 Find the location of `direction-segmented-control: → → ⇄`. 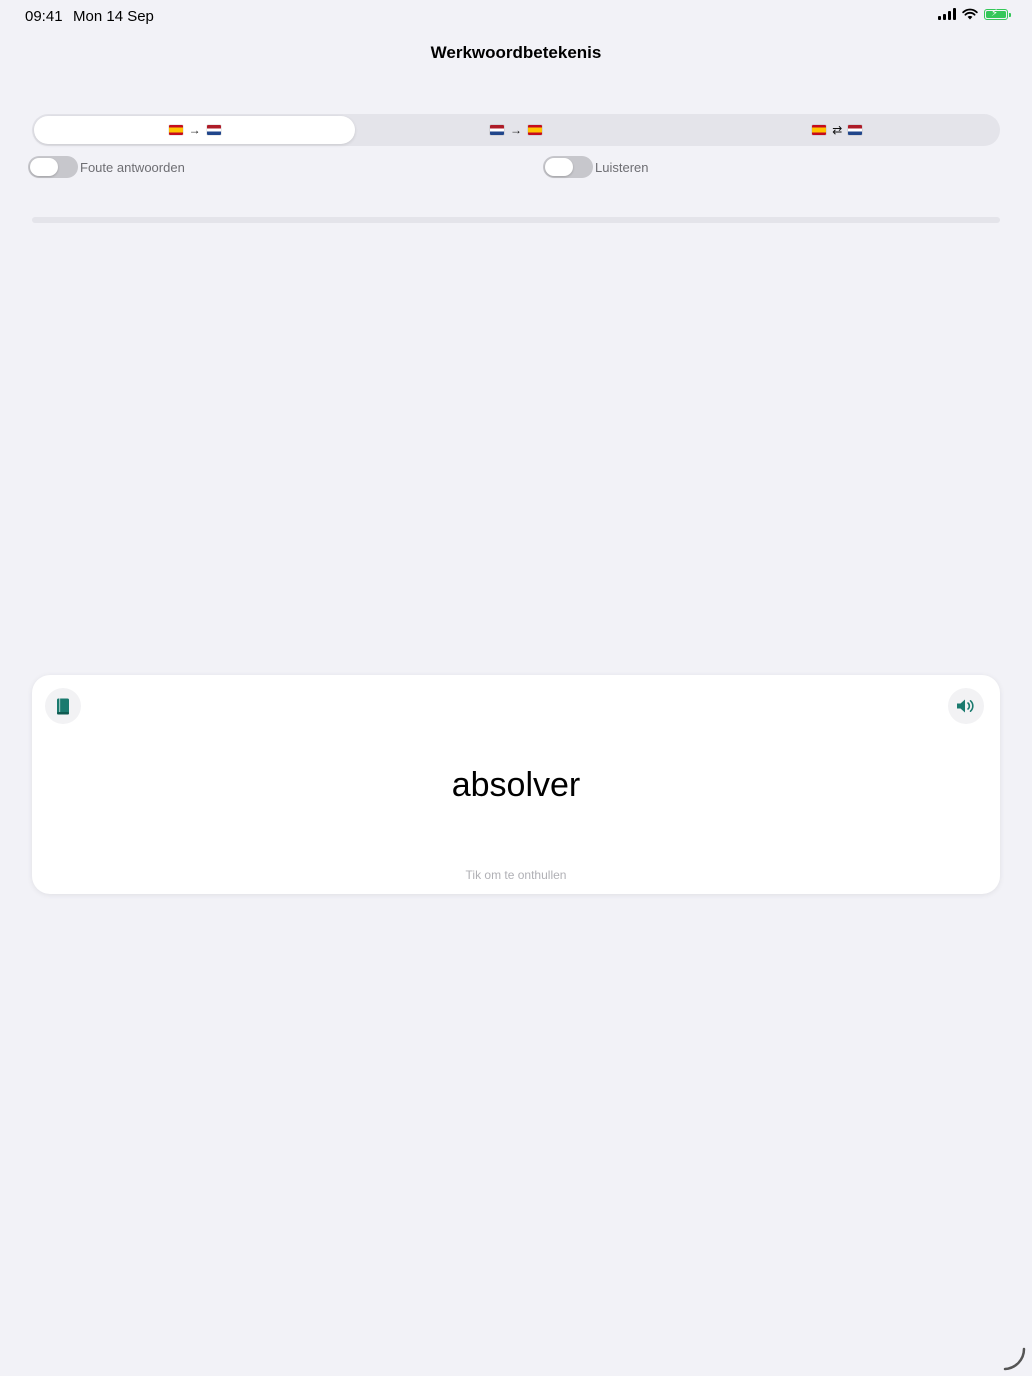

direction-segmented-control: → → ⇄ is located at coordinates (516, 130).